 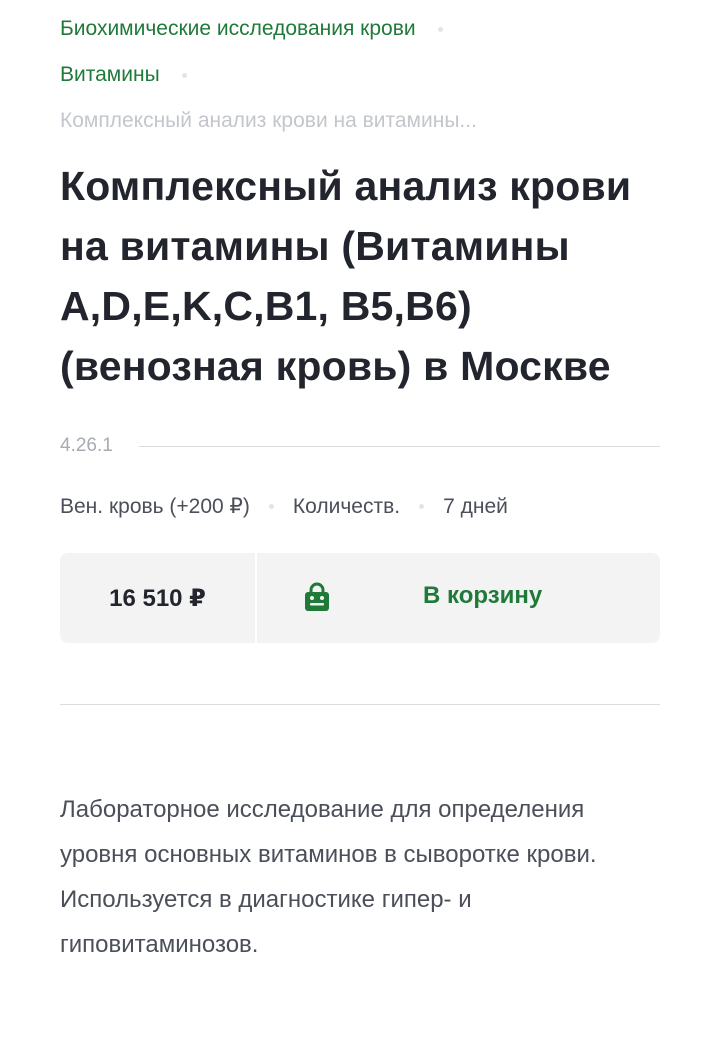 I want to click on breadcrumb-item: Витамины, so click(x=360, y=75).